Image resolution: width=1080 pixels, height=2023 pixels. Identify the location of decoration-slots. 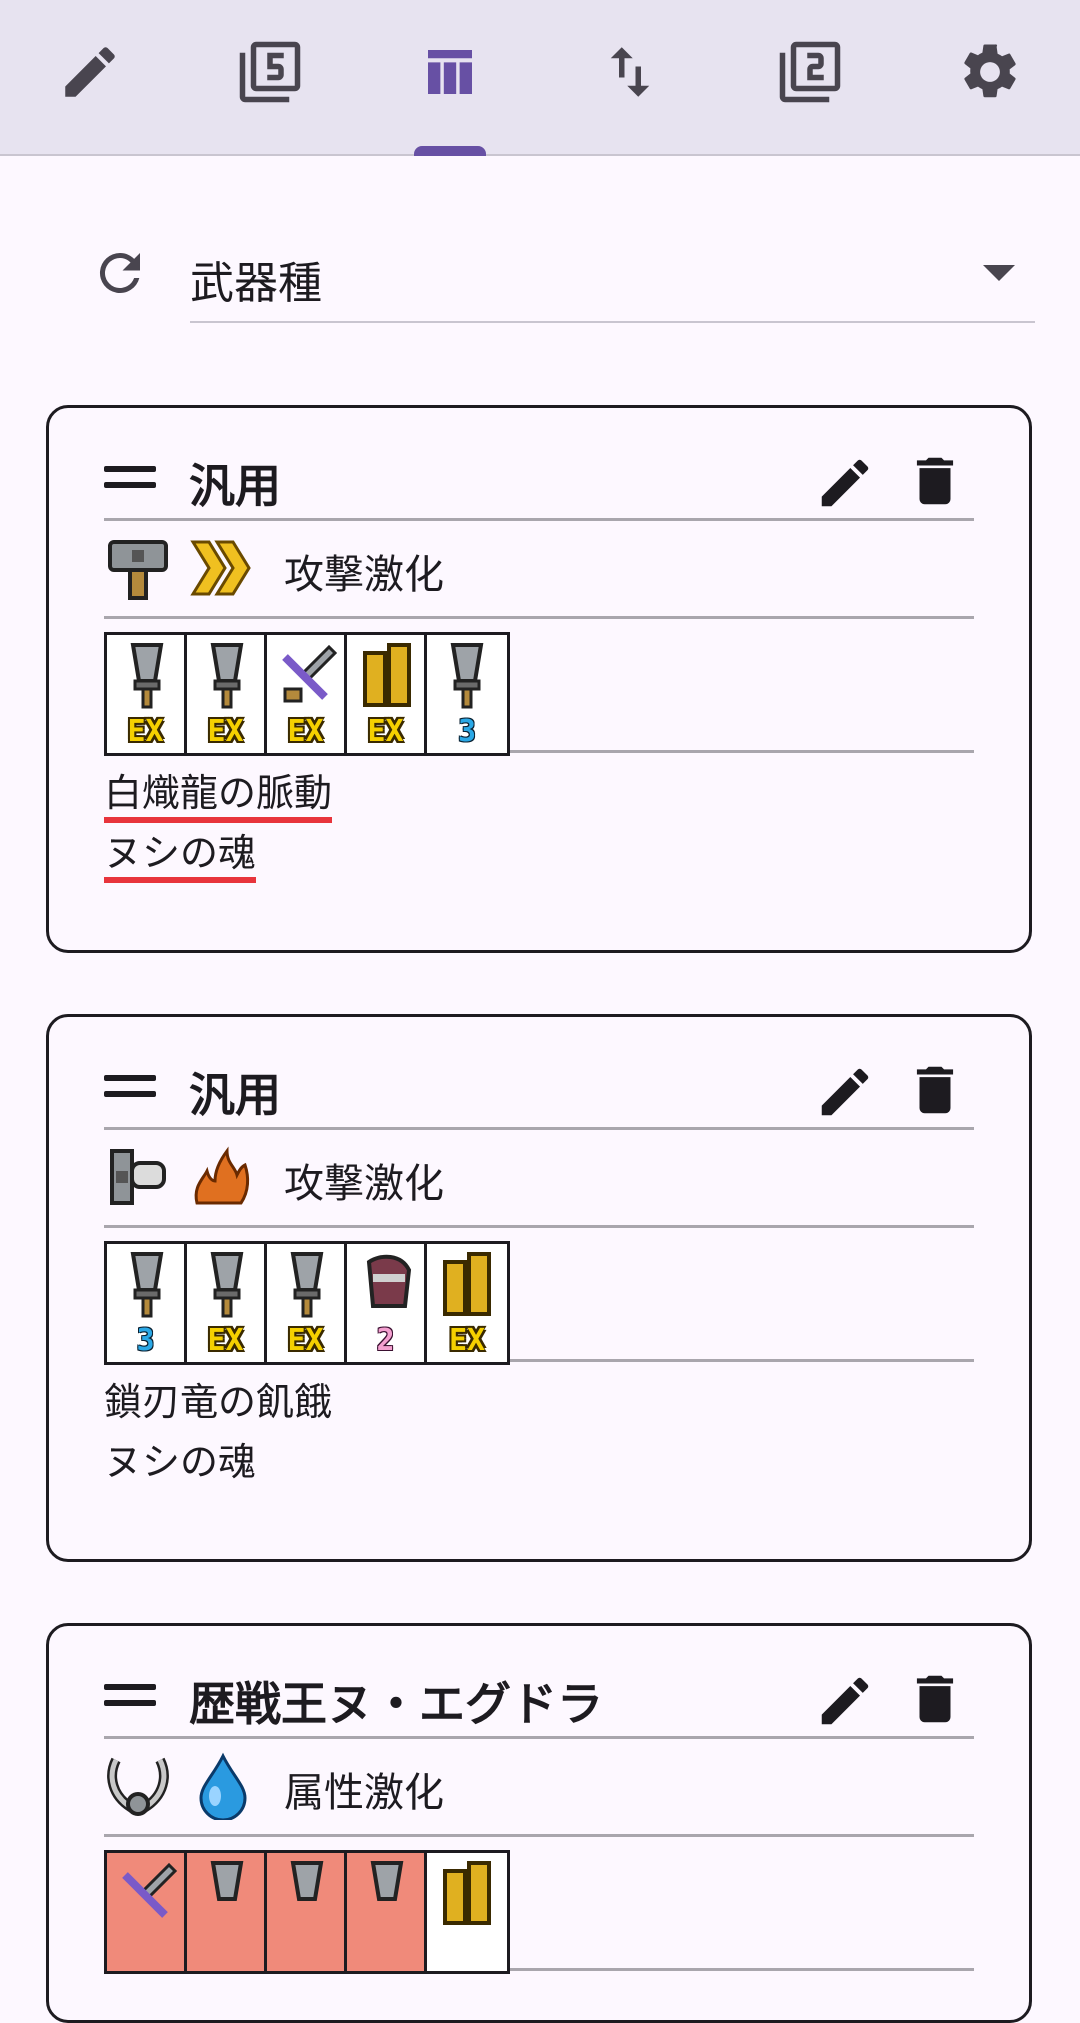
(307, 1912).